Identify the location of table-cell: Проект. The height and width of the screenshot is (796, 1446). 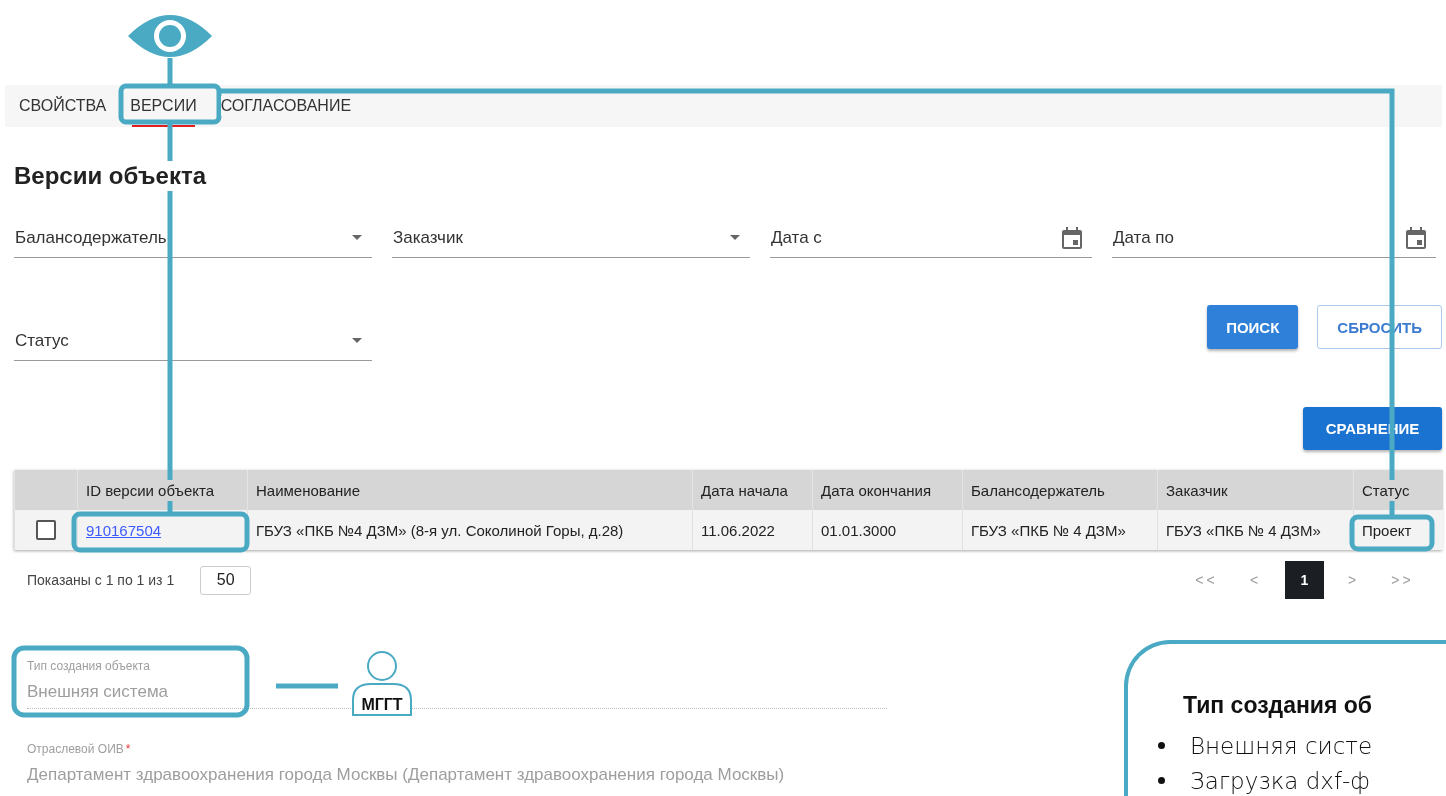
(1387, 530).